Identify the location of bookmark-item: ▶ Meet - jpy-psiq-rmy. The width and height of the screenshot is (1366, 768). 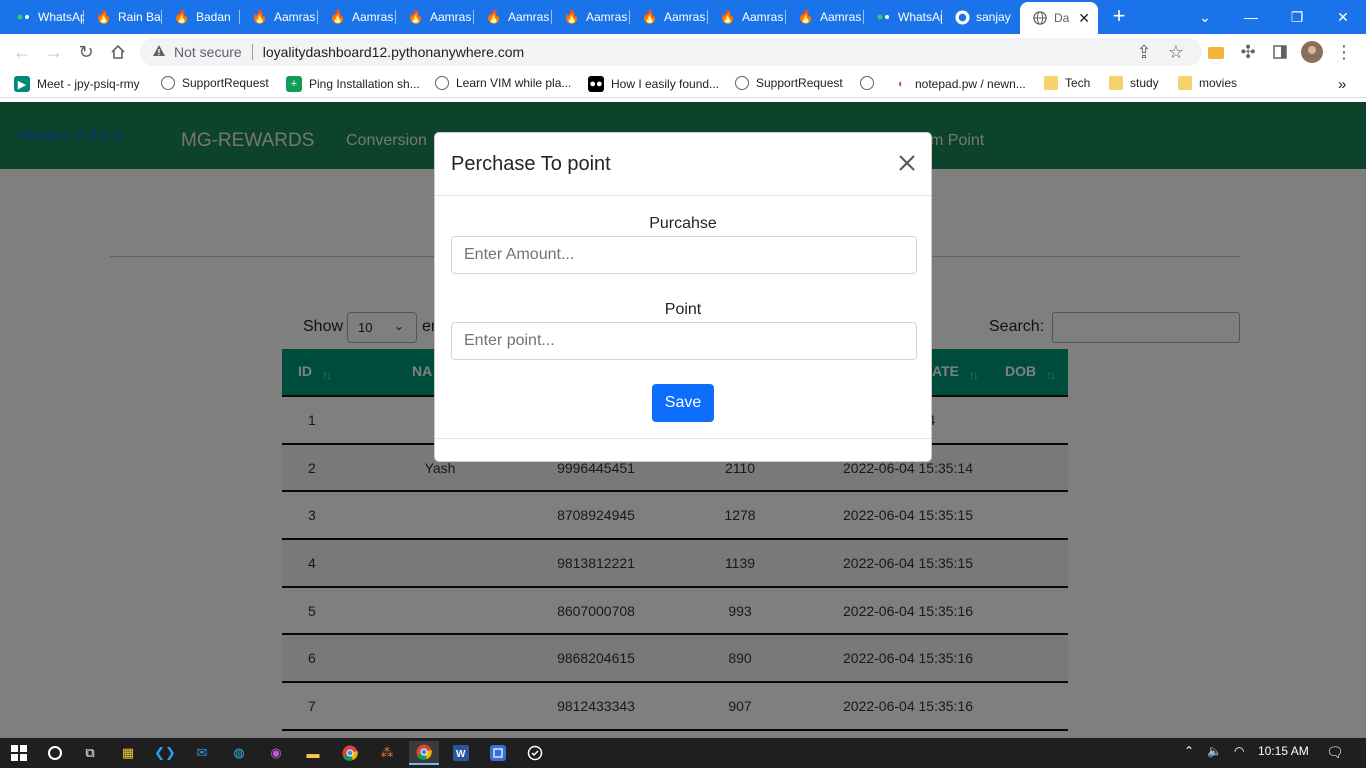
(77, 84).